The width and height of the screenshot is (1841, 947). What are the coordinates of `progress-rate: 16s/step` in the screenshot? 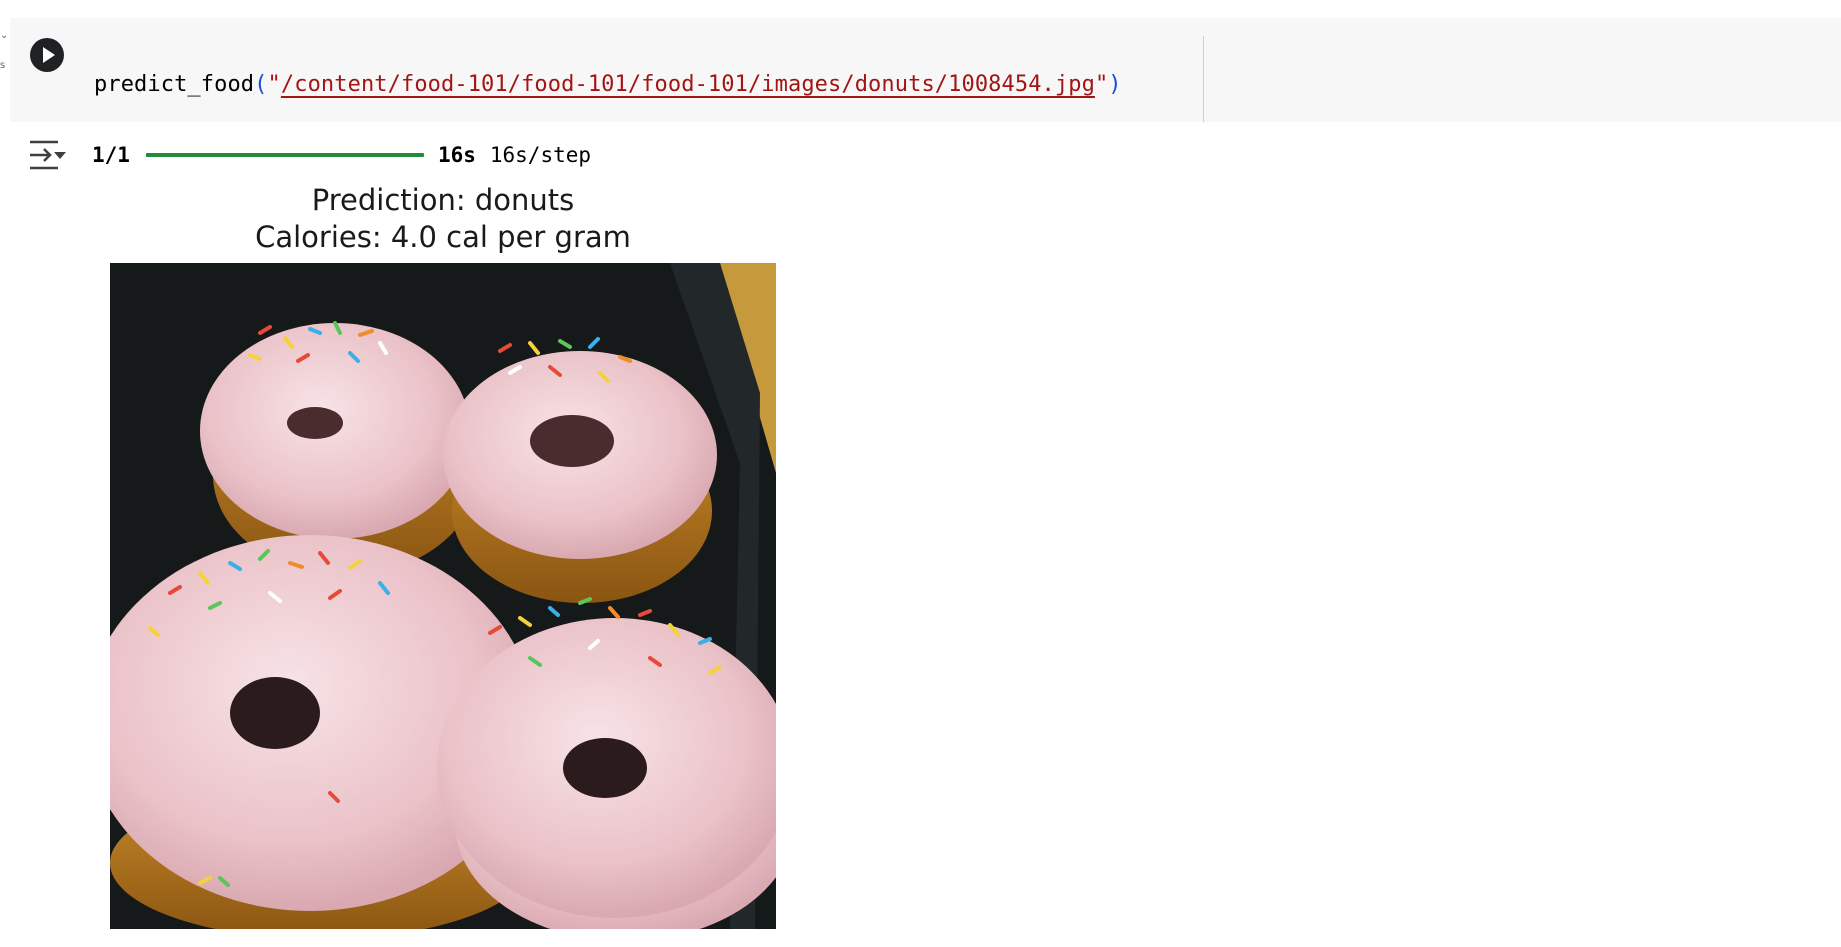 It's located at (540, 155).